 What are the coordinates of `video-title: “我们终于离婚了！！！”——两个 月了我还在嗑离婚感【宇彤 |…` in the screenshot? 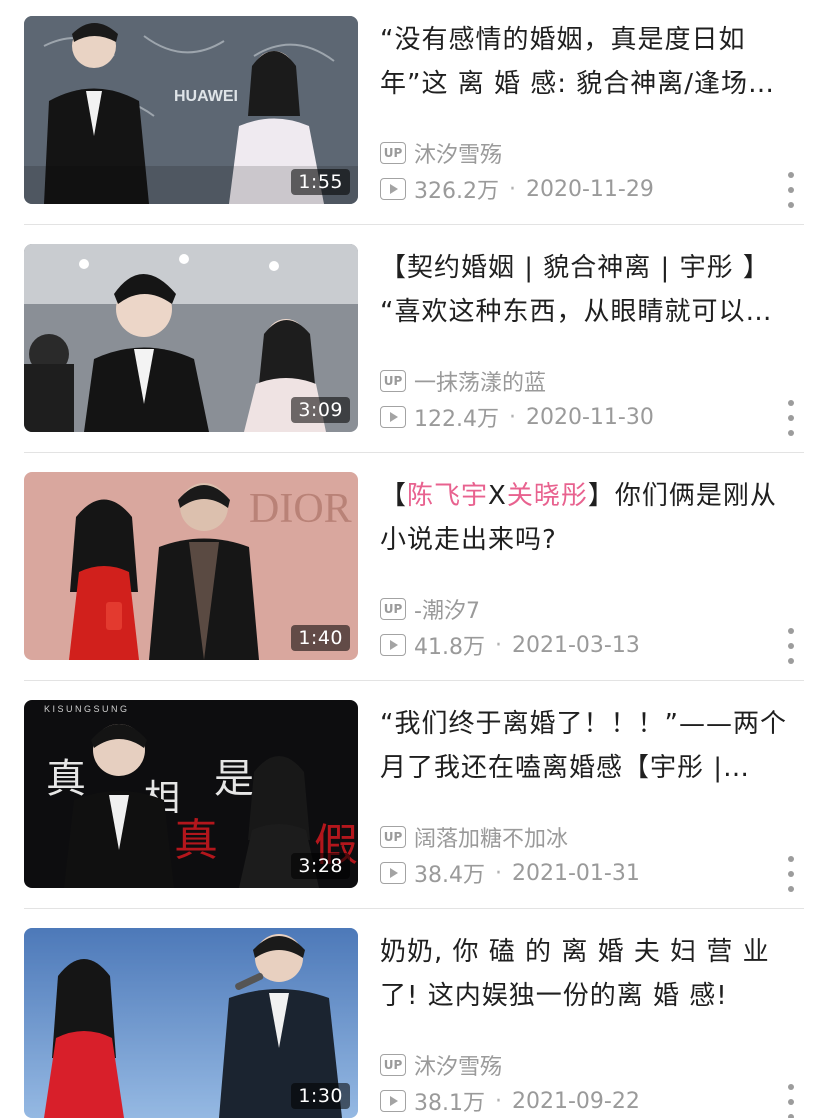 It's located at (592, 746).